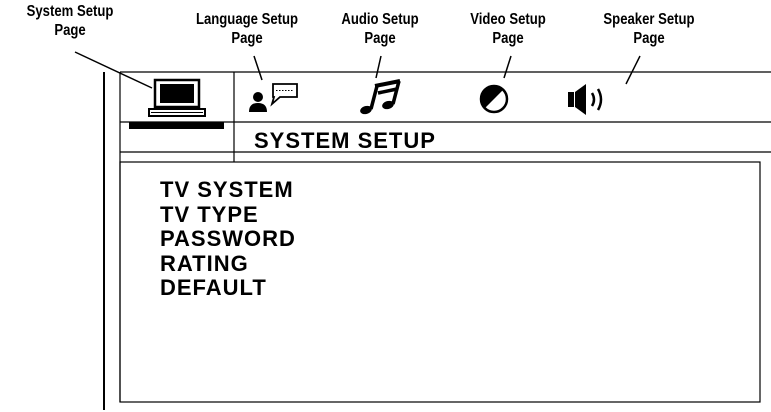  I want to click on selected-tab-indicator, so click(176, 125).